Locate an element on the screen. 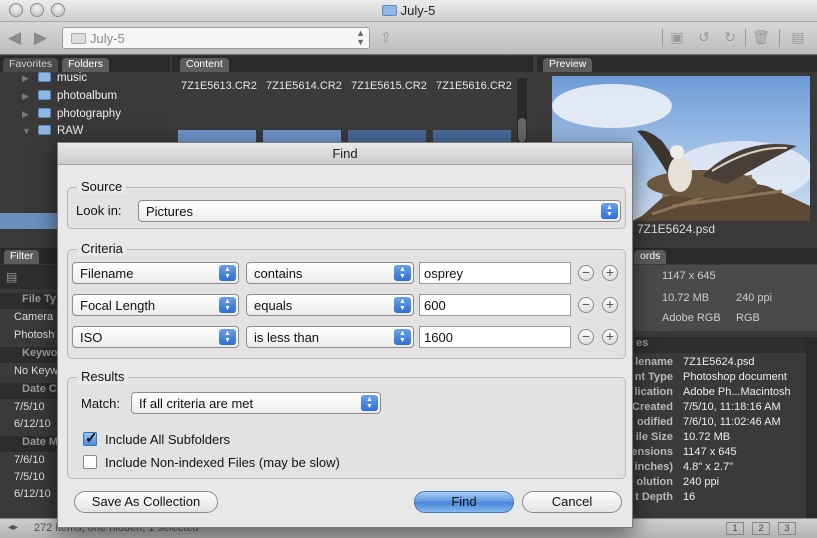  criteria-operator-popup: contains ▲ ▼ is located at coordinates (330, 273).